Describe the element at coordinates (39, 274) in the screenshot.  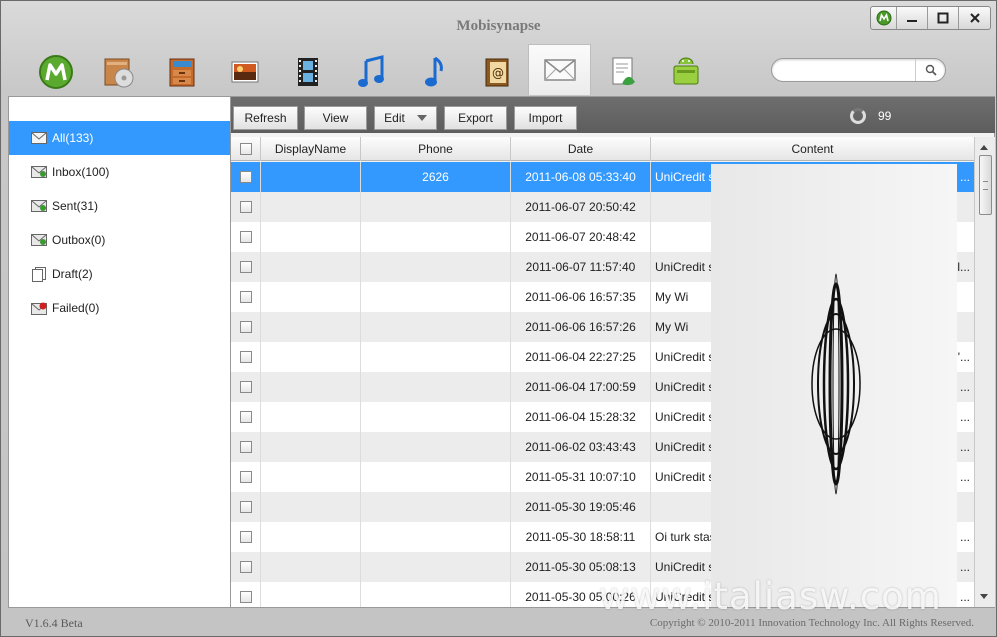
I see `draft-document-icon` at that location.